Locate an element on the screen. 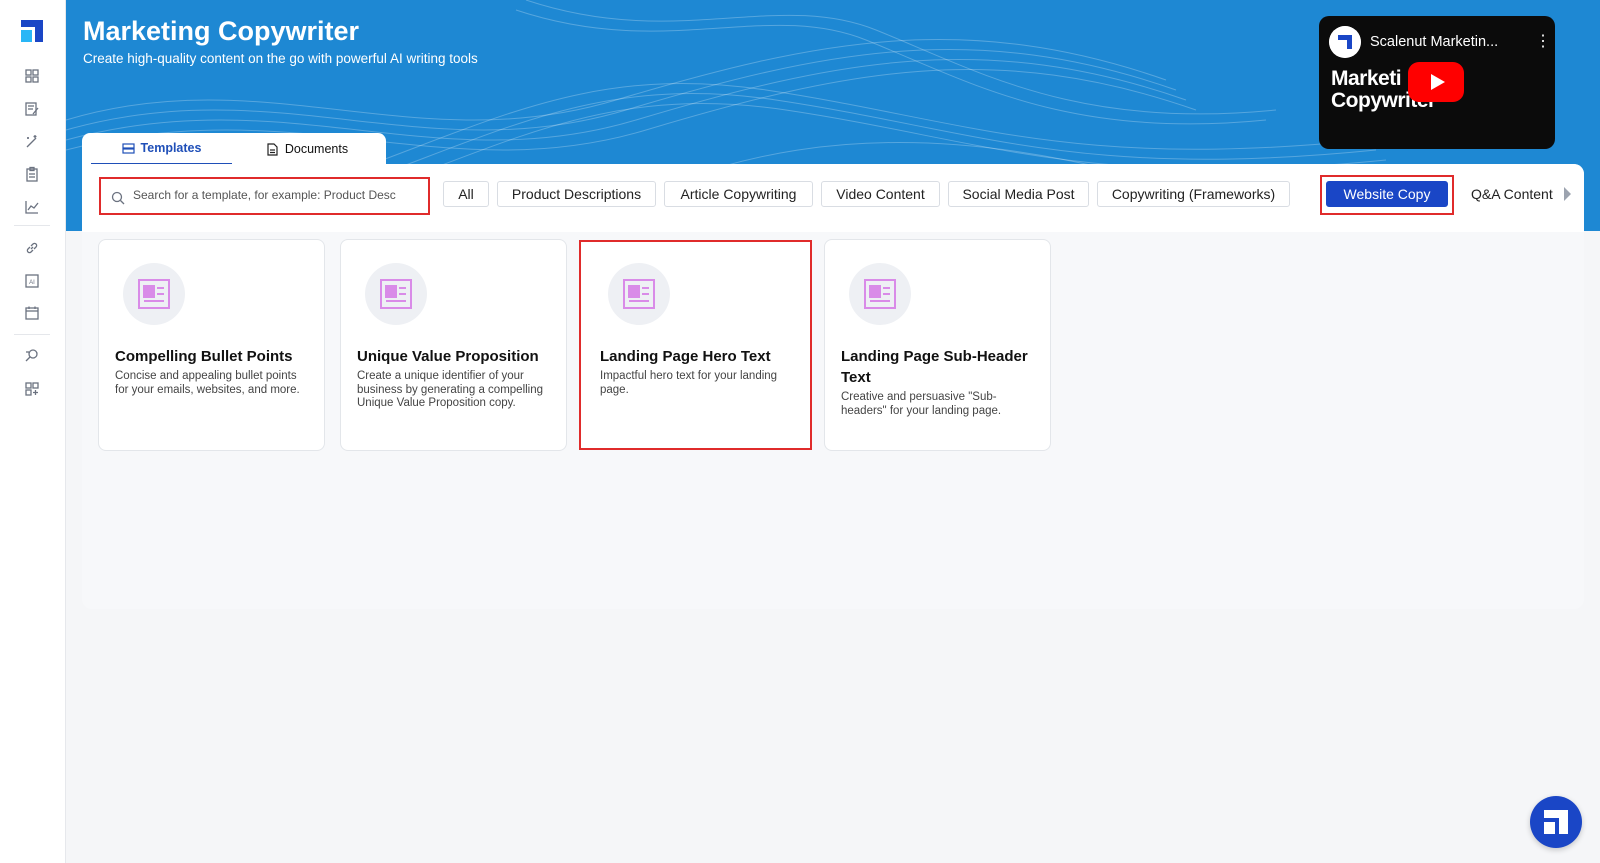 The image size is (1600, 863). category-video-content: Video Content is located at coordinates (880, 194).